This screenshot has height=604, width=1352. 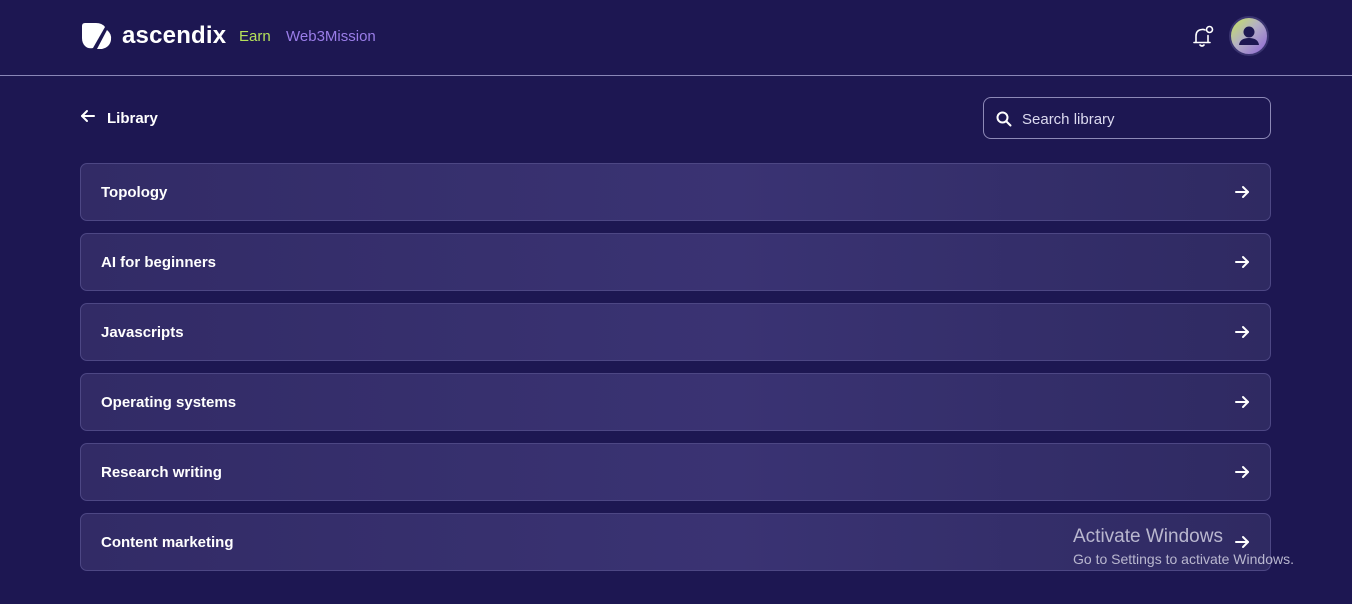 I want to click on nav-link-web3mission: Web3Mission, so click(x=331, y=37).